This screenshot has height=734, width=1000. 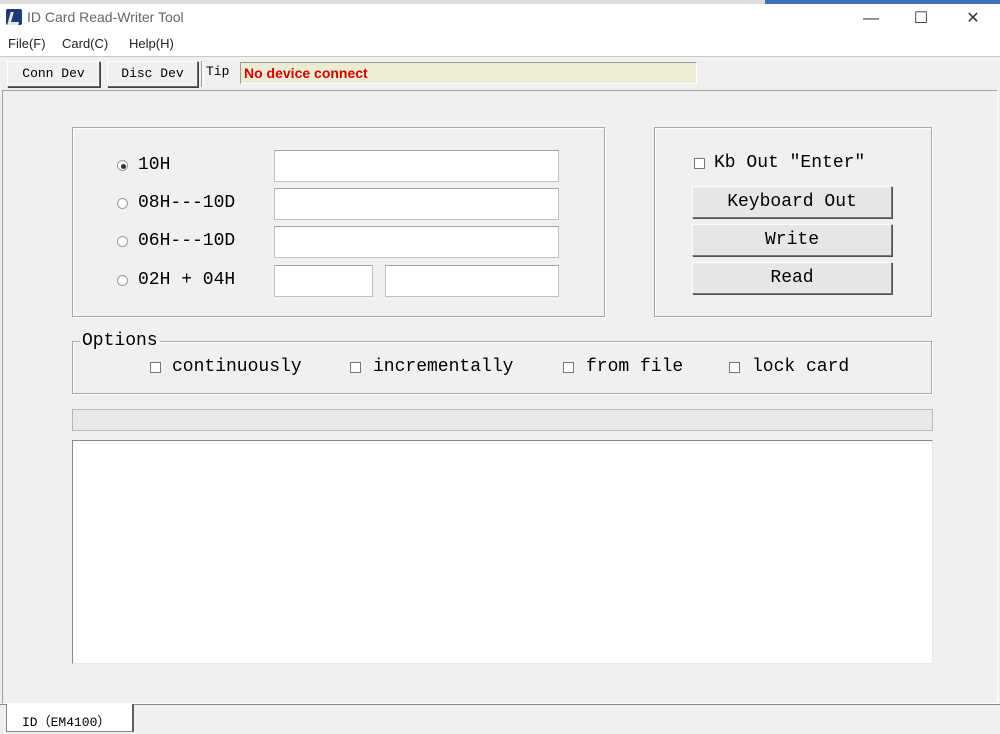 What do you see at coordinates (306, 73) in the screenshot?
I see `tip-status-text: No device connect` at bounding box center [306, 73].